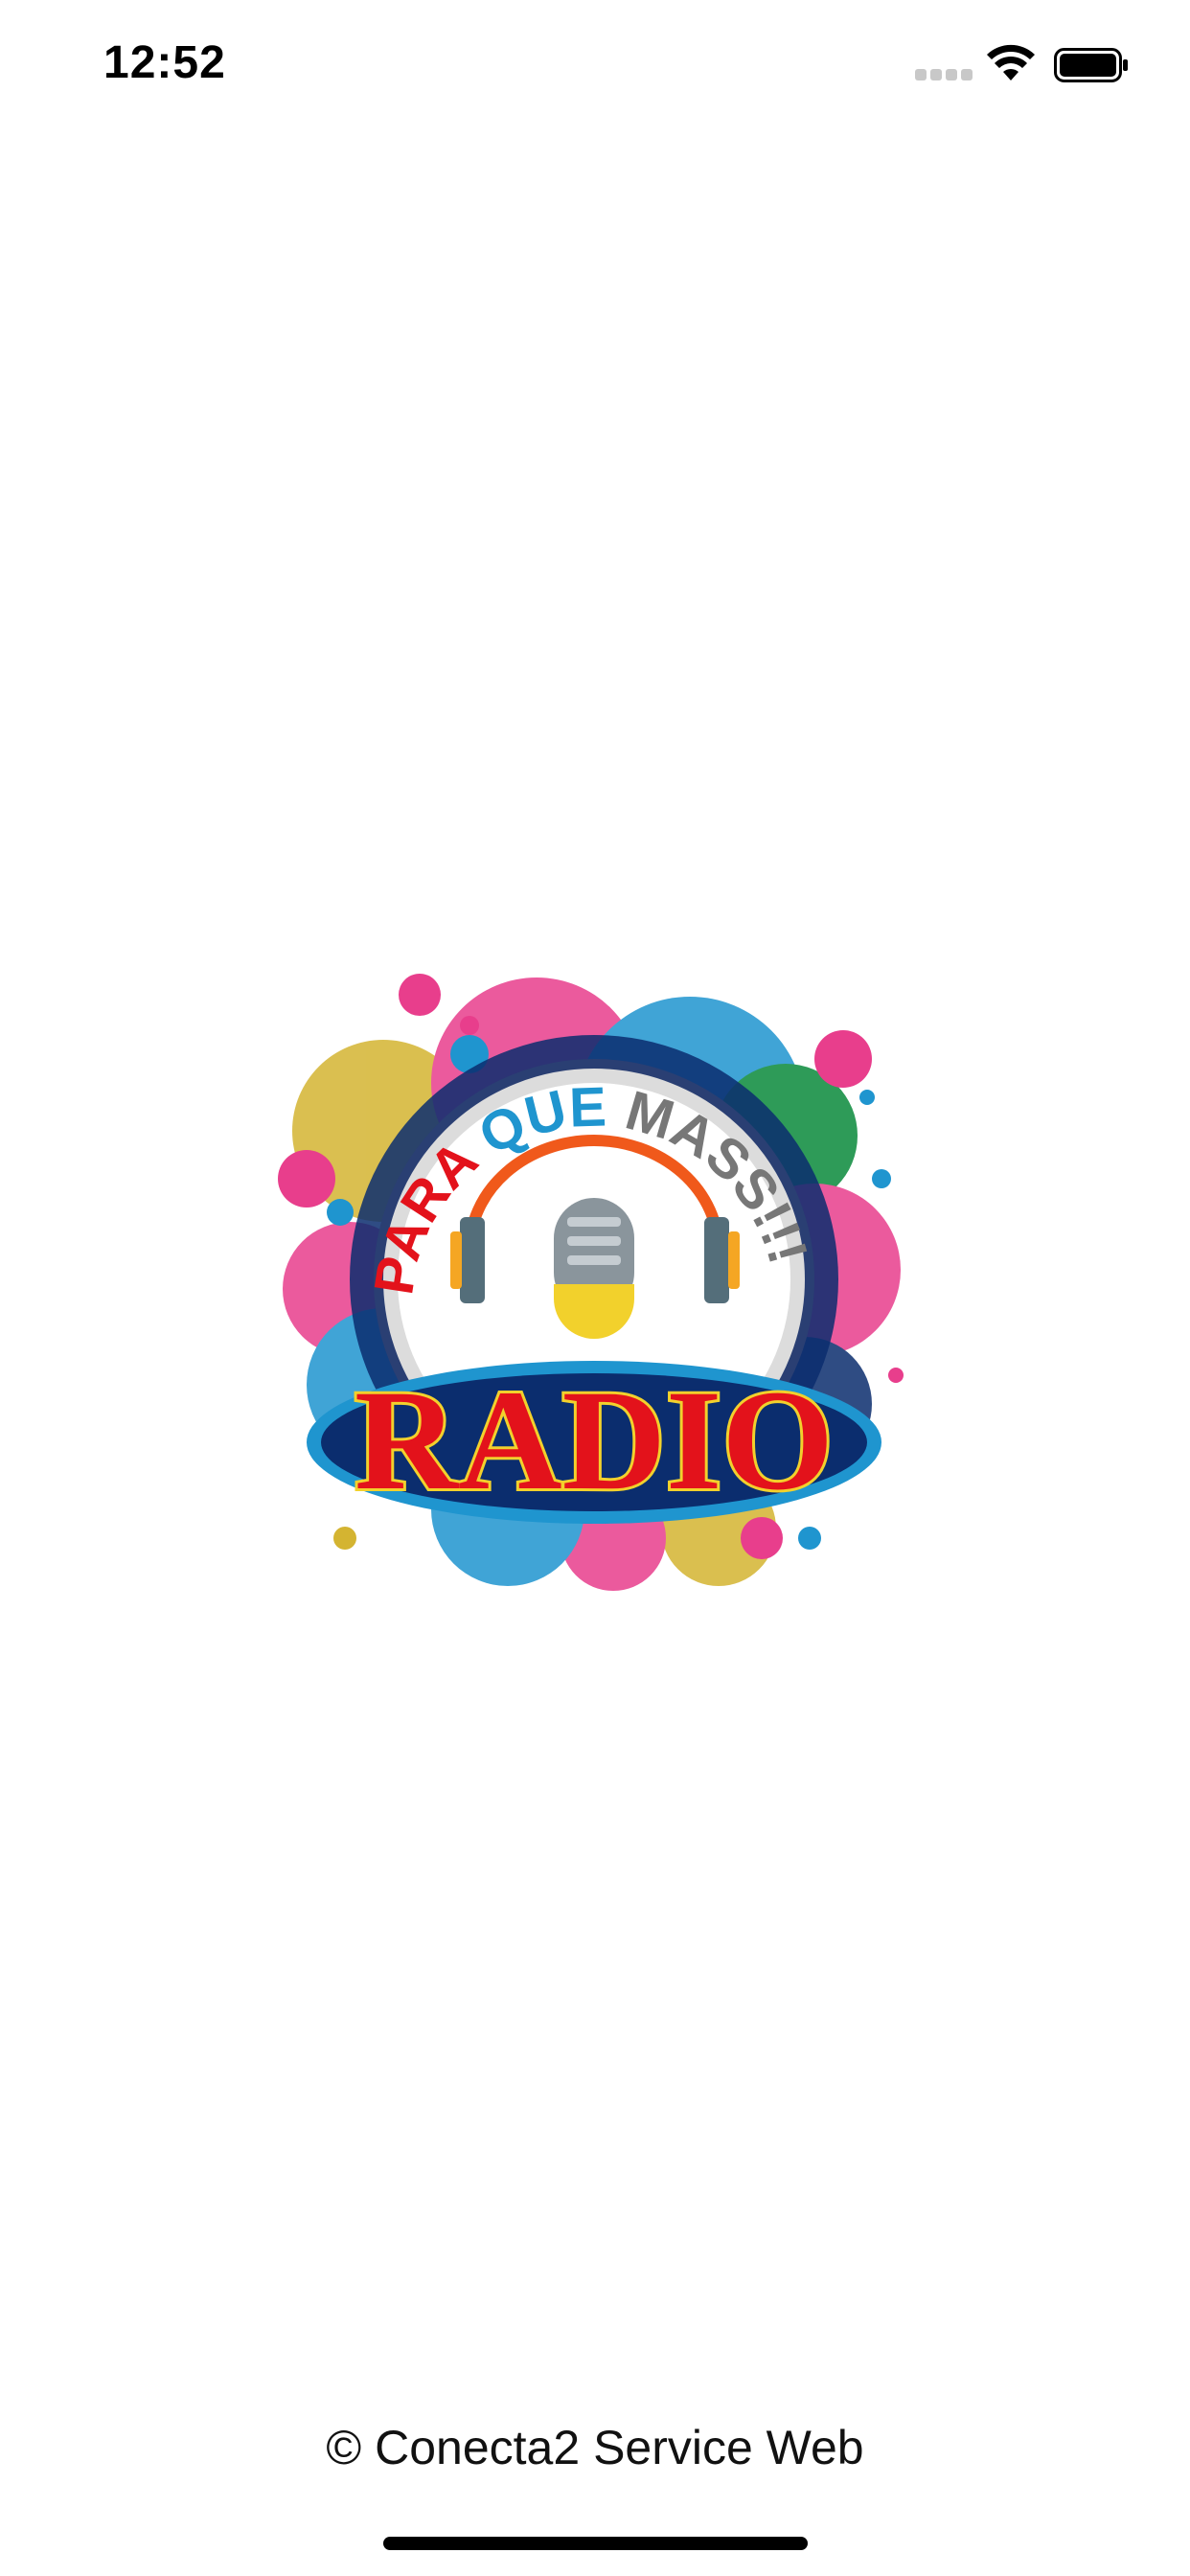 Image resolution: width=1190 pixels, height=2576 pixels. Describe the element at coordinates (594, 1440) in the screenshot. I see `logo-main-text: RADIO` at that location.